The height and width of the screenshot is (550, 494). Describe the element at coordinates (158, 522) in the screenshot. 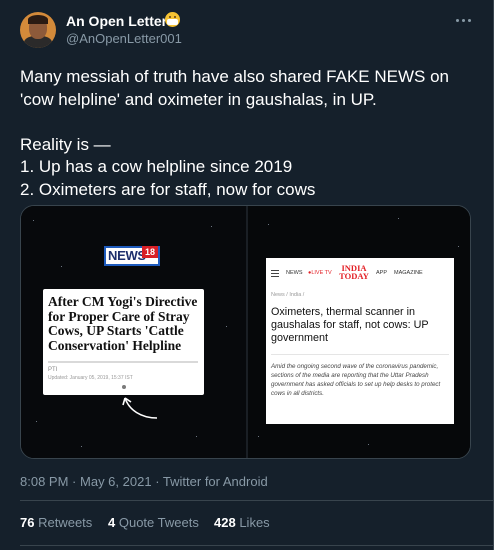

I see `quote-tweets-label: Quote Tweets` at that location.